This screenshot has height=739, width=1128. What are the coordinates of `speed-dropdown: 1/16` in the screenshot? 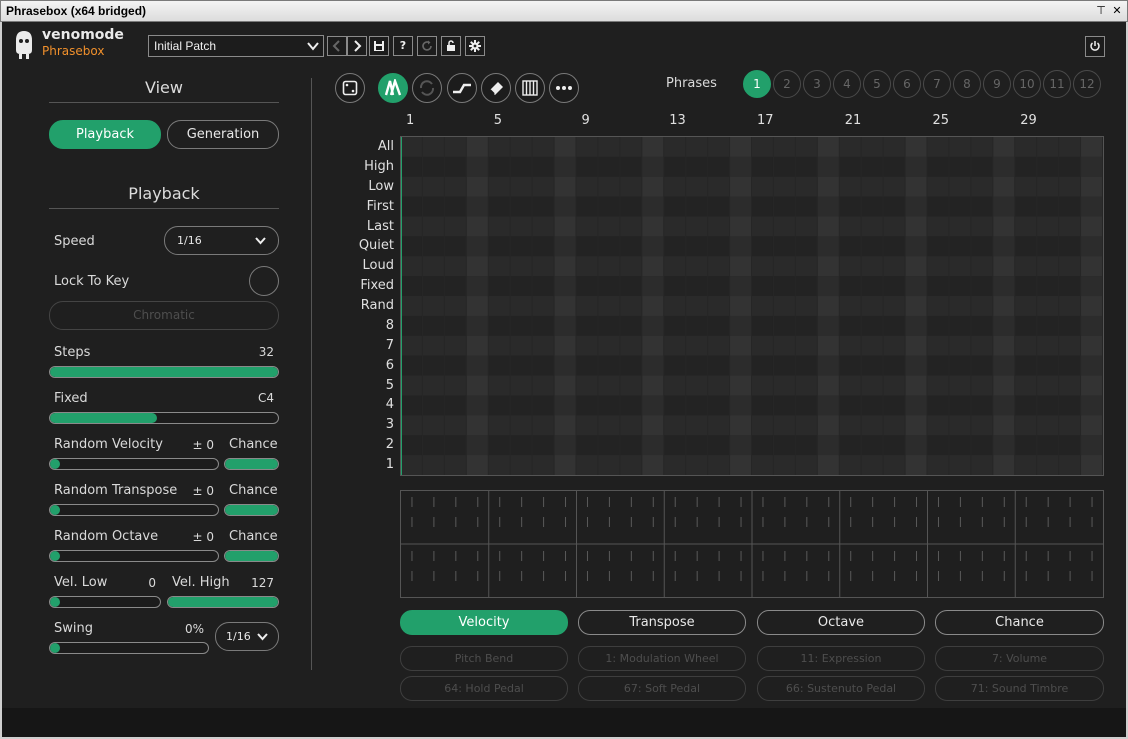 It's located at (221, 240).